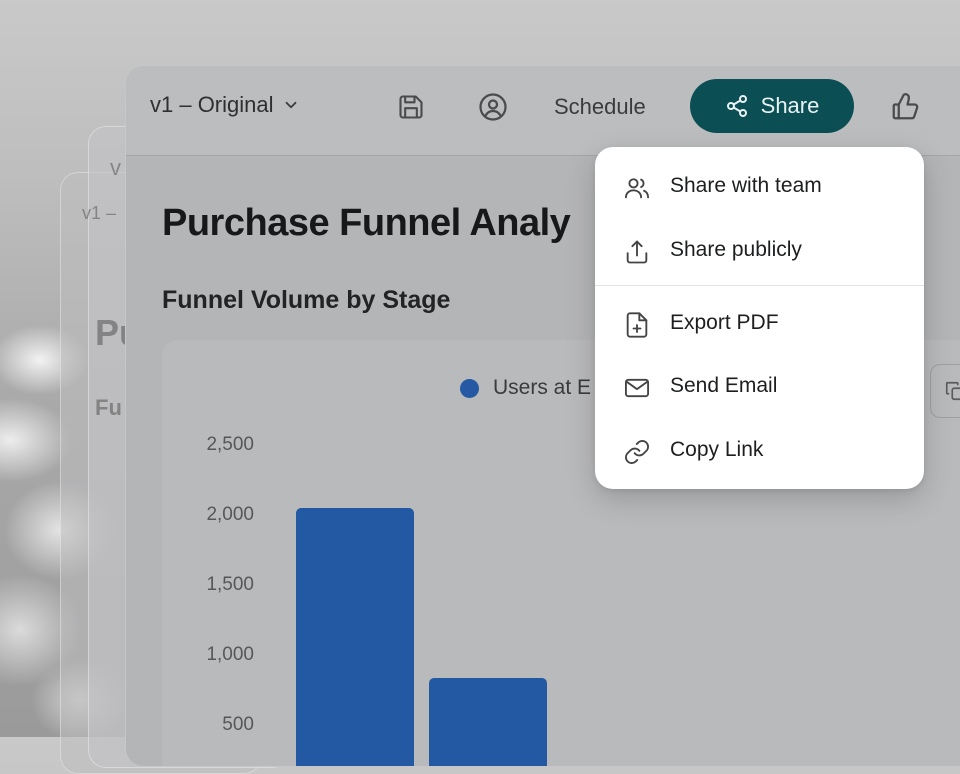  I want to click on copy-icon, so click(952, 391).